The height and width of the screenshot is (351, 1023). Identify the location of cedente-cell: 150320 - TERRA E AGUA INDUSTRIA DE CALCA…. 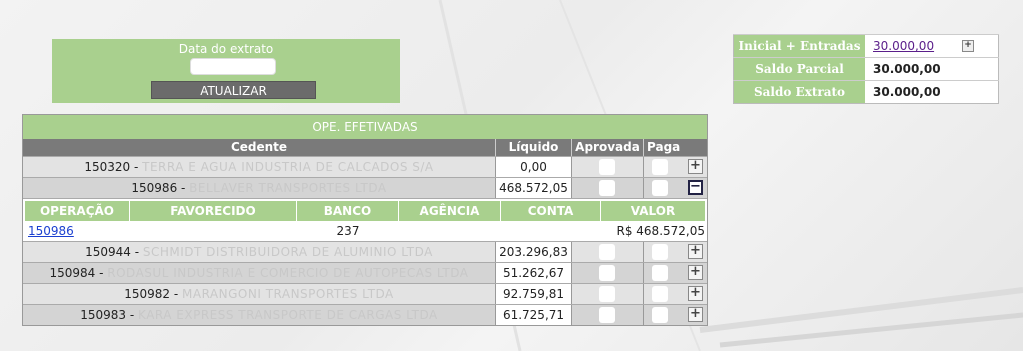
(259, 167).